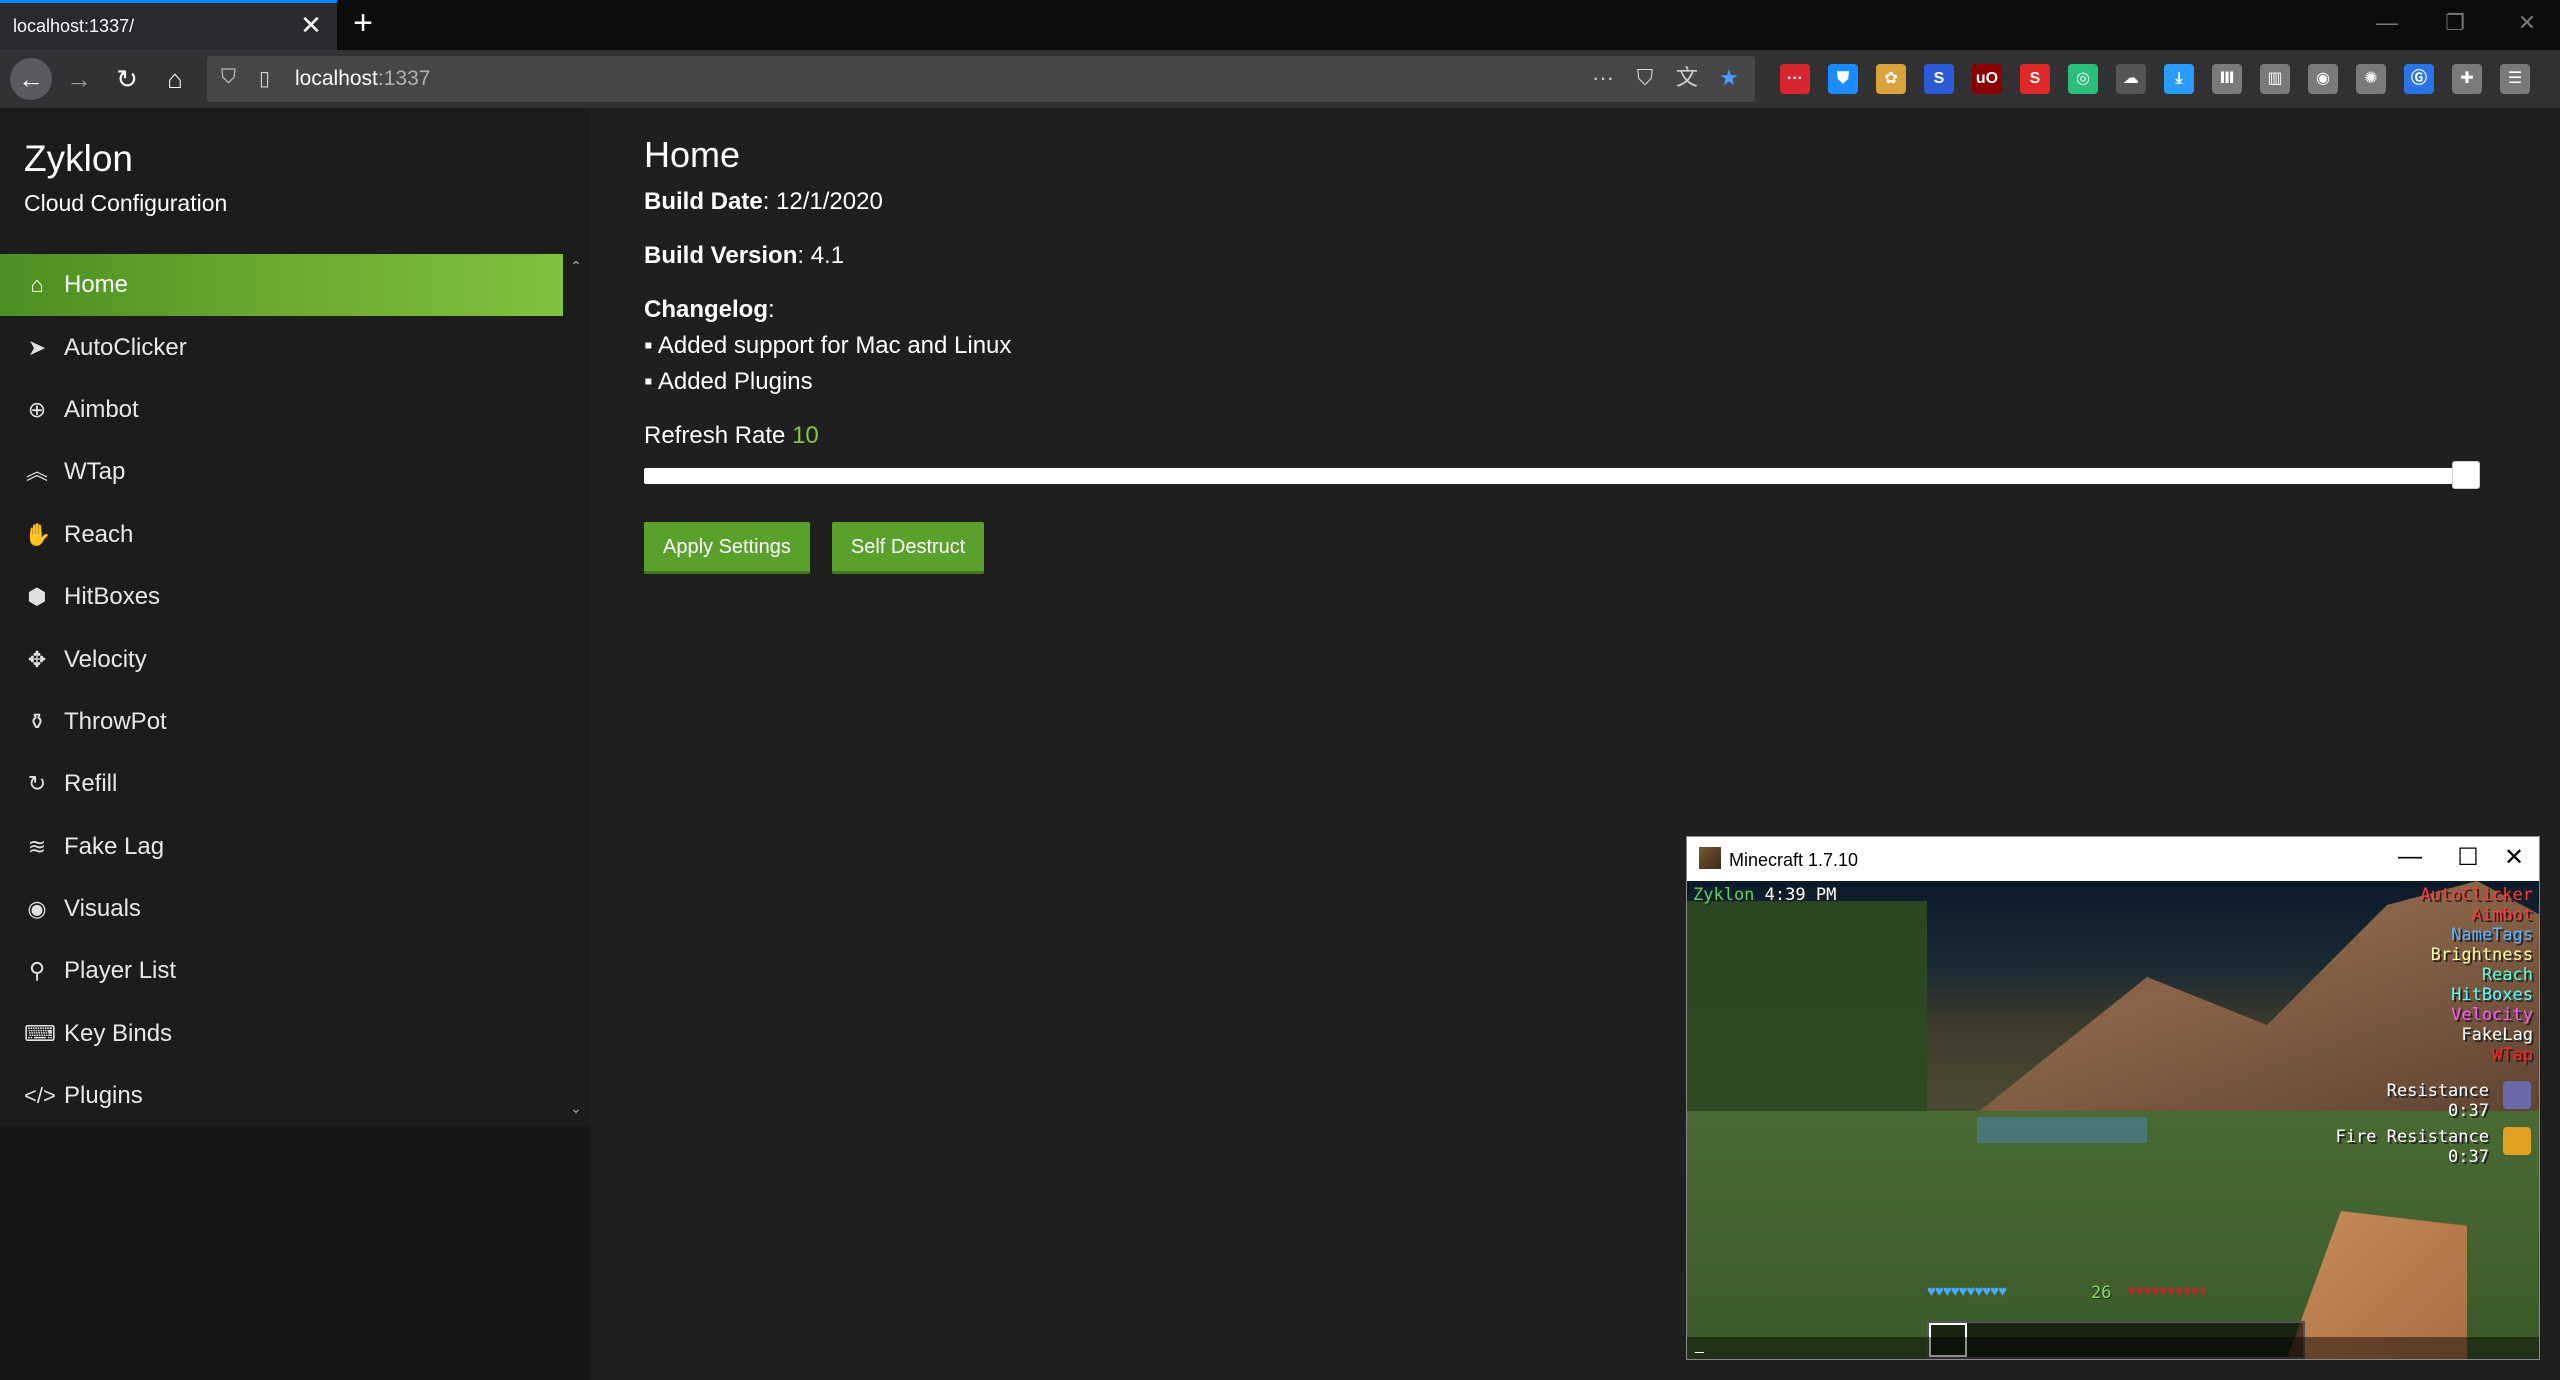 Image resolution: width=2560 pixels, height=1380 pixels. I want to click on sidebar-item-home: ⌂ Home, so click(281, 285).